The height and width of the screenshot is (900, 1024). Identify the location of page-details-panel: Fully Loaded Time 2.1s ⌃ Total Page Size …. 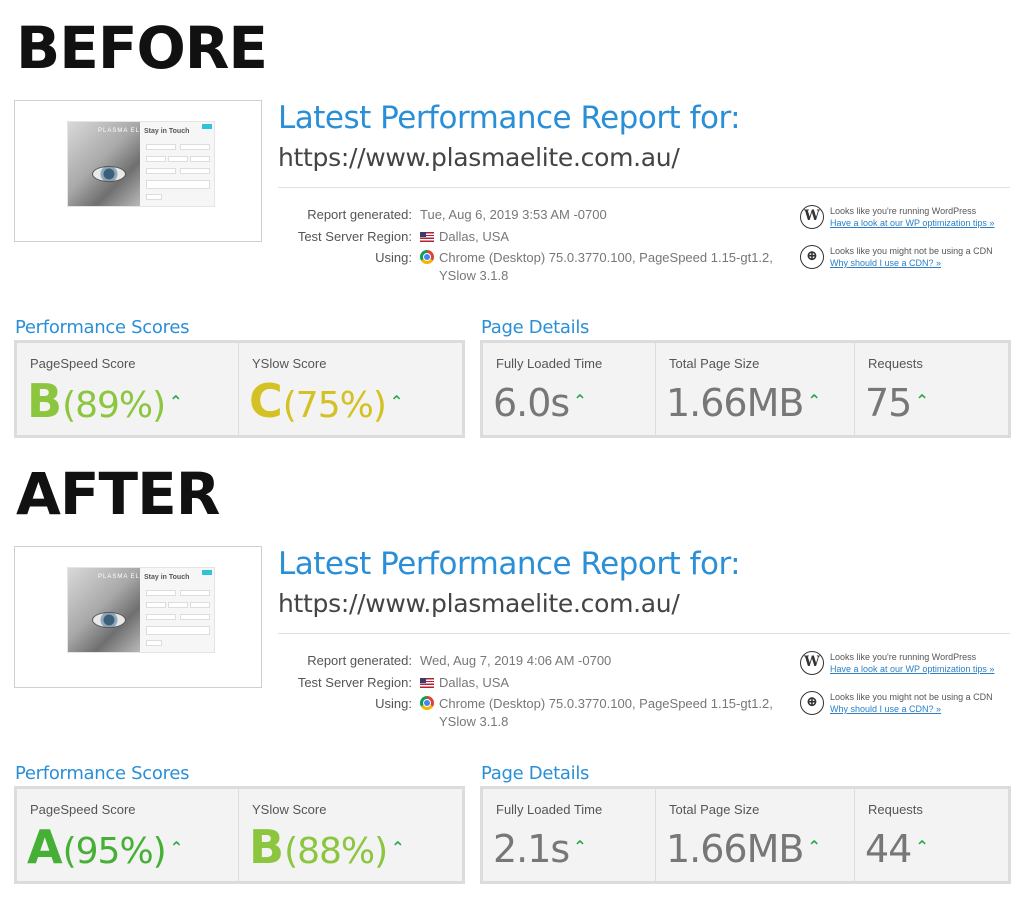
(745, 835).